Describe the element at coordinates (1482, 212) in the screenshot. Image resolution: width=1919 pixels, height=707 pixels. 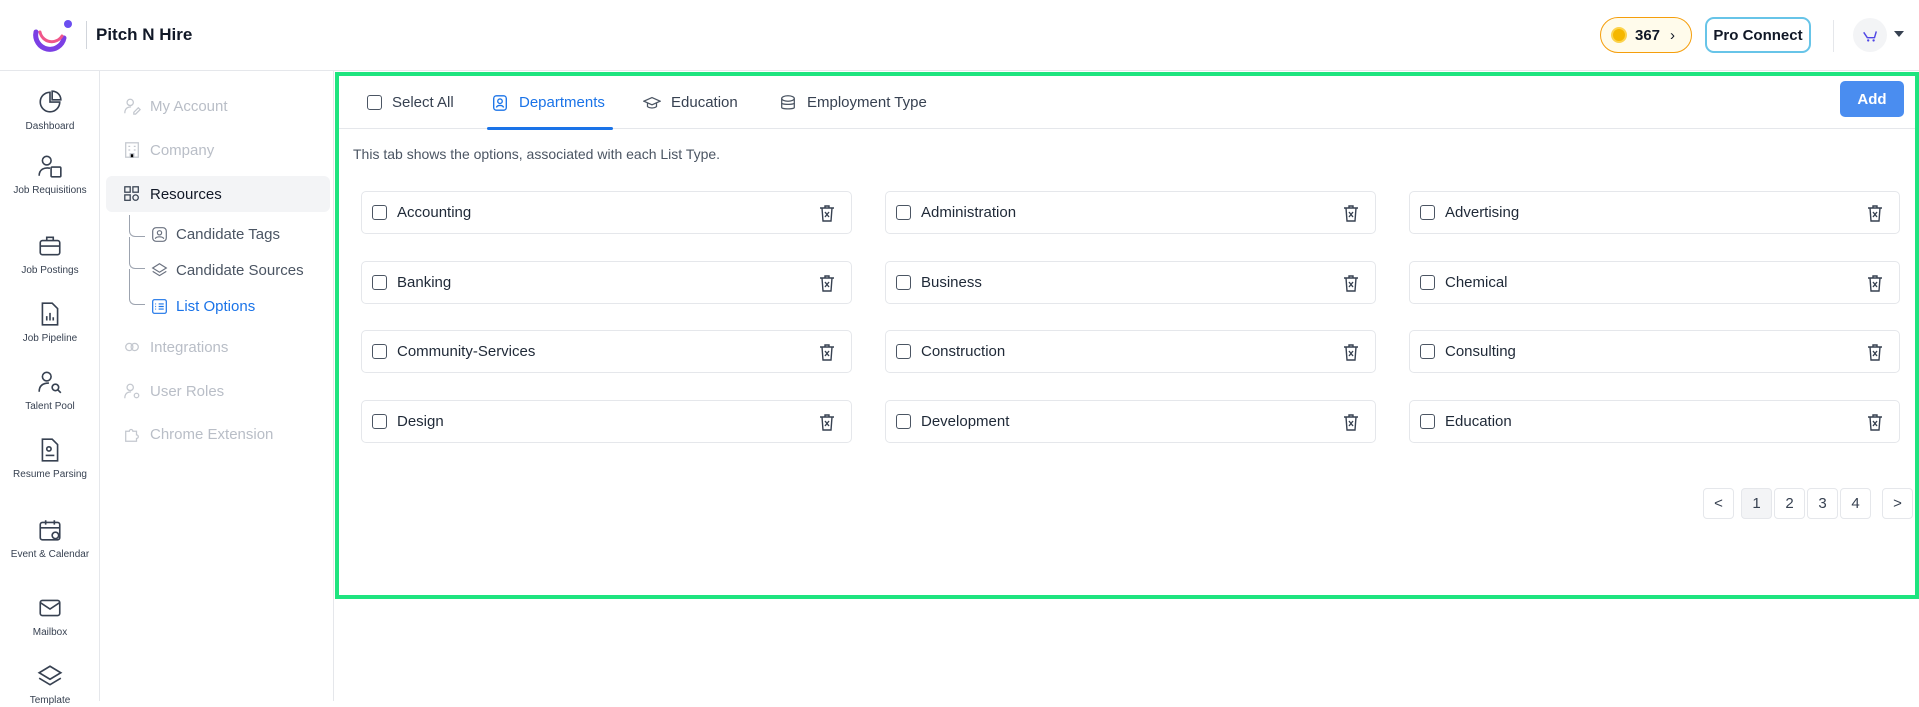
I see `option-label: Advertising` at that location.